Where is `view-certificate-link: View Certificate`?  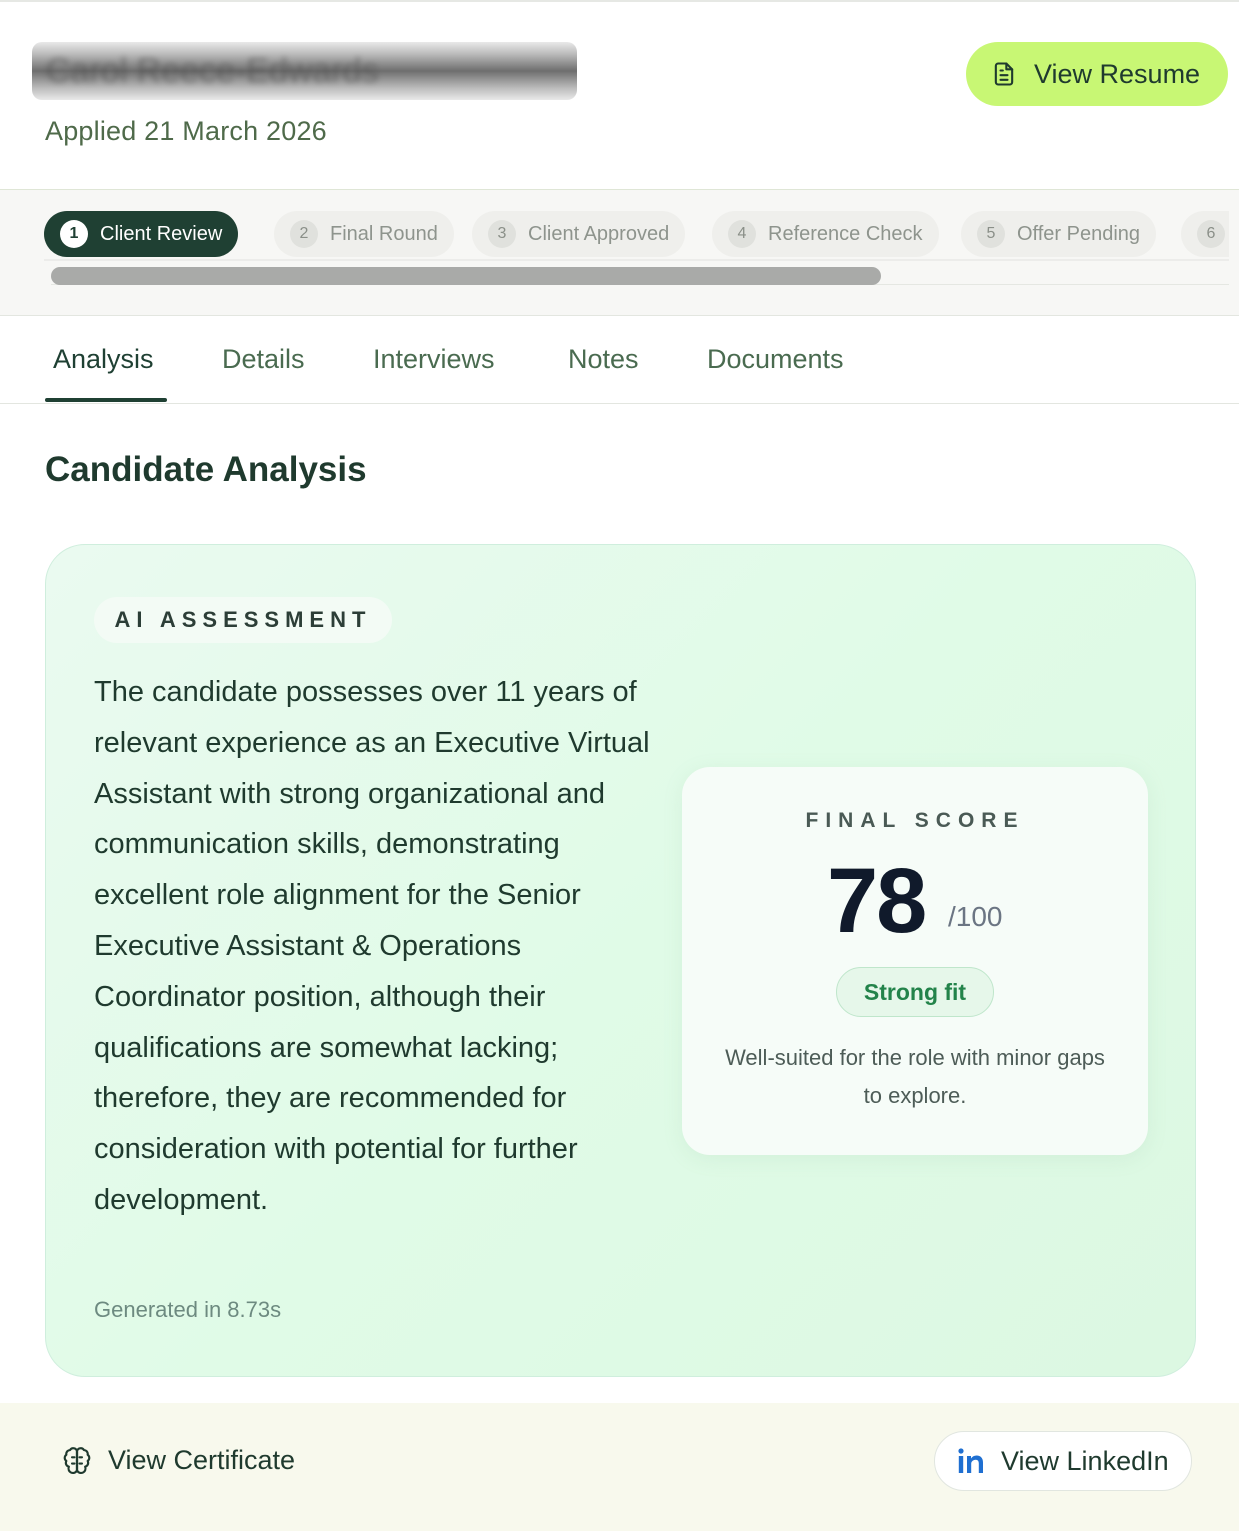 view-certificate-link: View Certificate is located at coordinates (178, 1460).